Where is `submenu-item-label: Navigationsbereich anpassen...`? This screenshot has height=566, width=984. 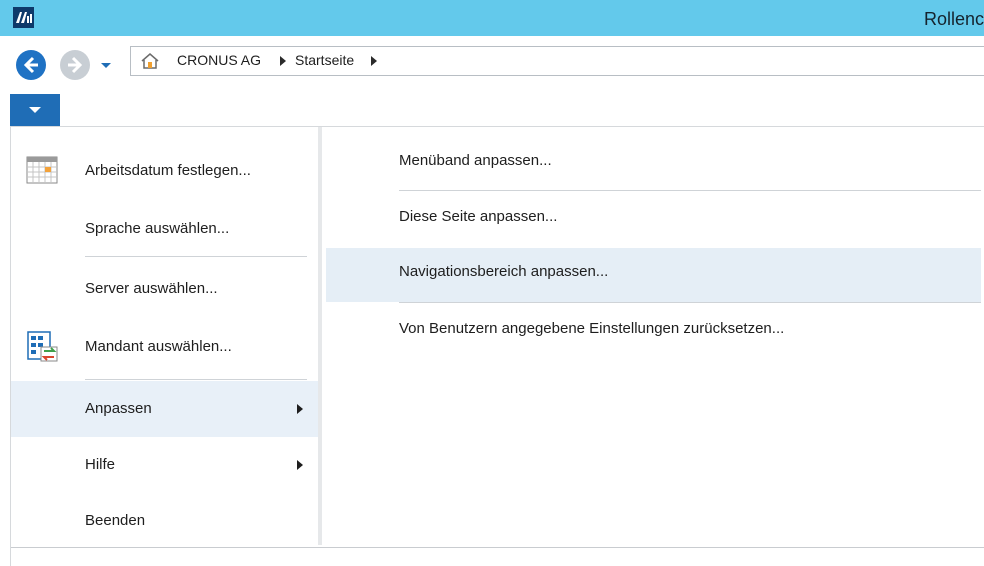
submenu-item-label: Navigationsbereich anpassen... is located at coordinates (504, 271).